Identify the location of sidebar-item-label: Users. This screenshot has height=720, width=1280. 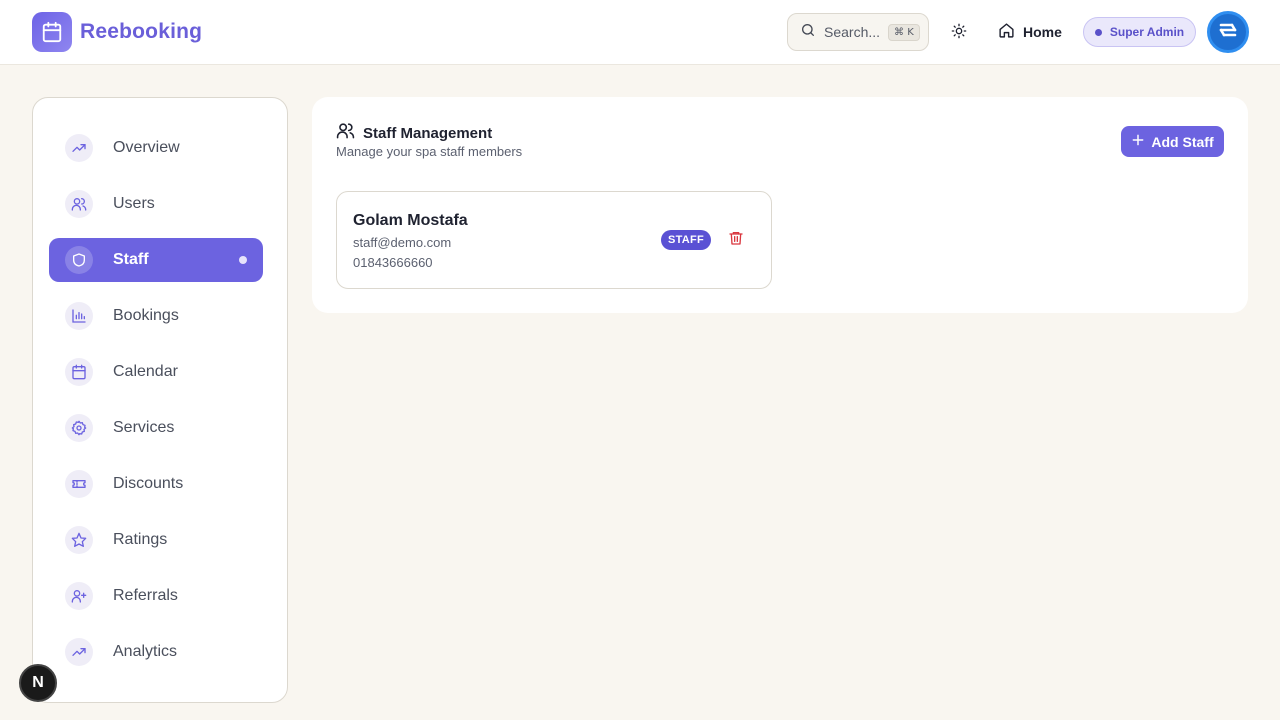
(134, 203).